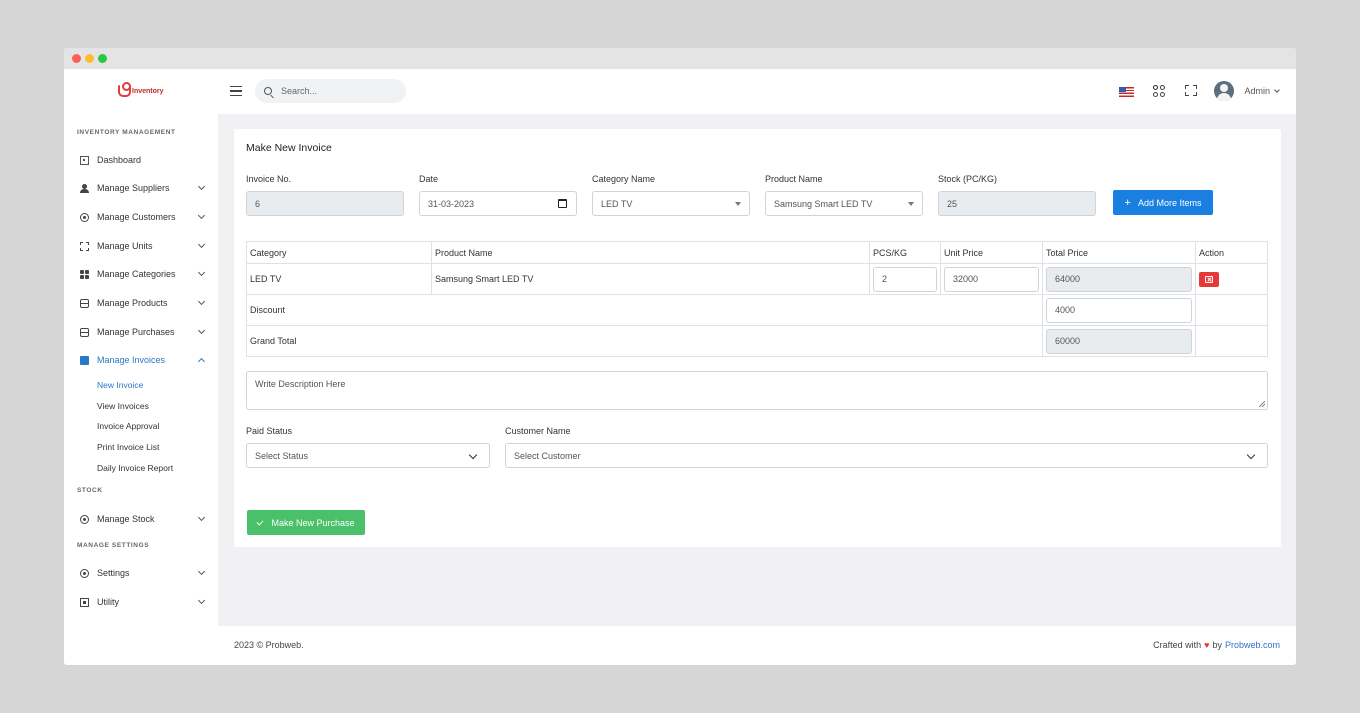 The width and height of the screenshot is (1360, 713). I want to click on units-icon, so click(84, 246).